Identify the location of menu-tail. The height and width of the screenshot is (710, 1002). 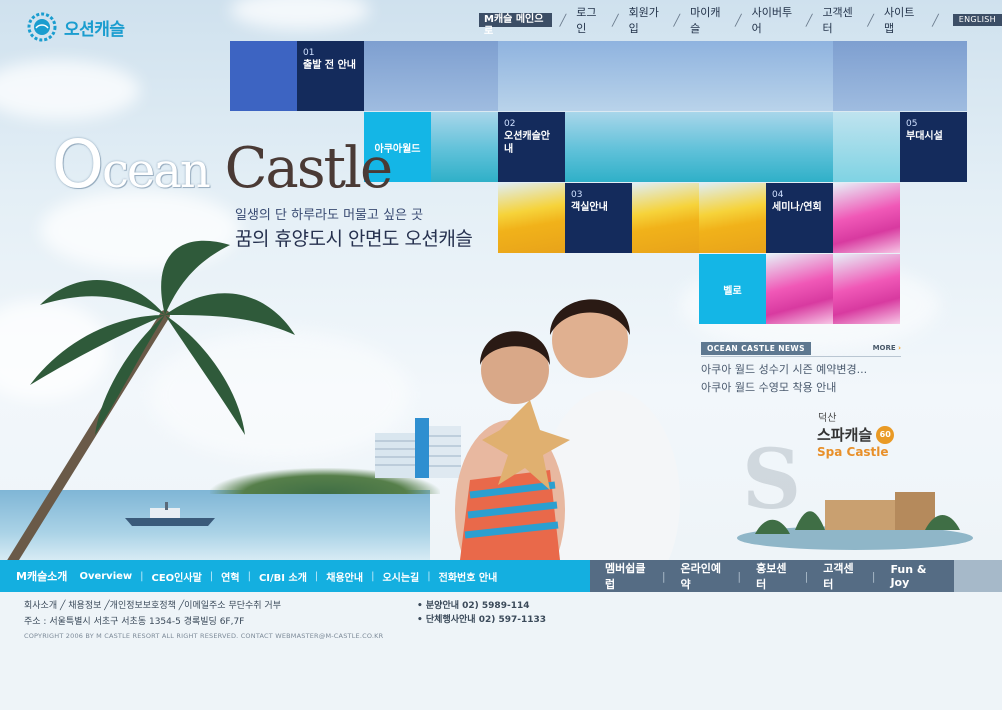
(978, 576).